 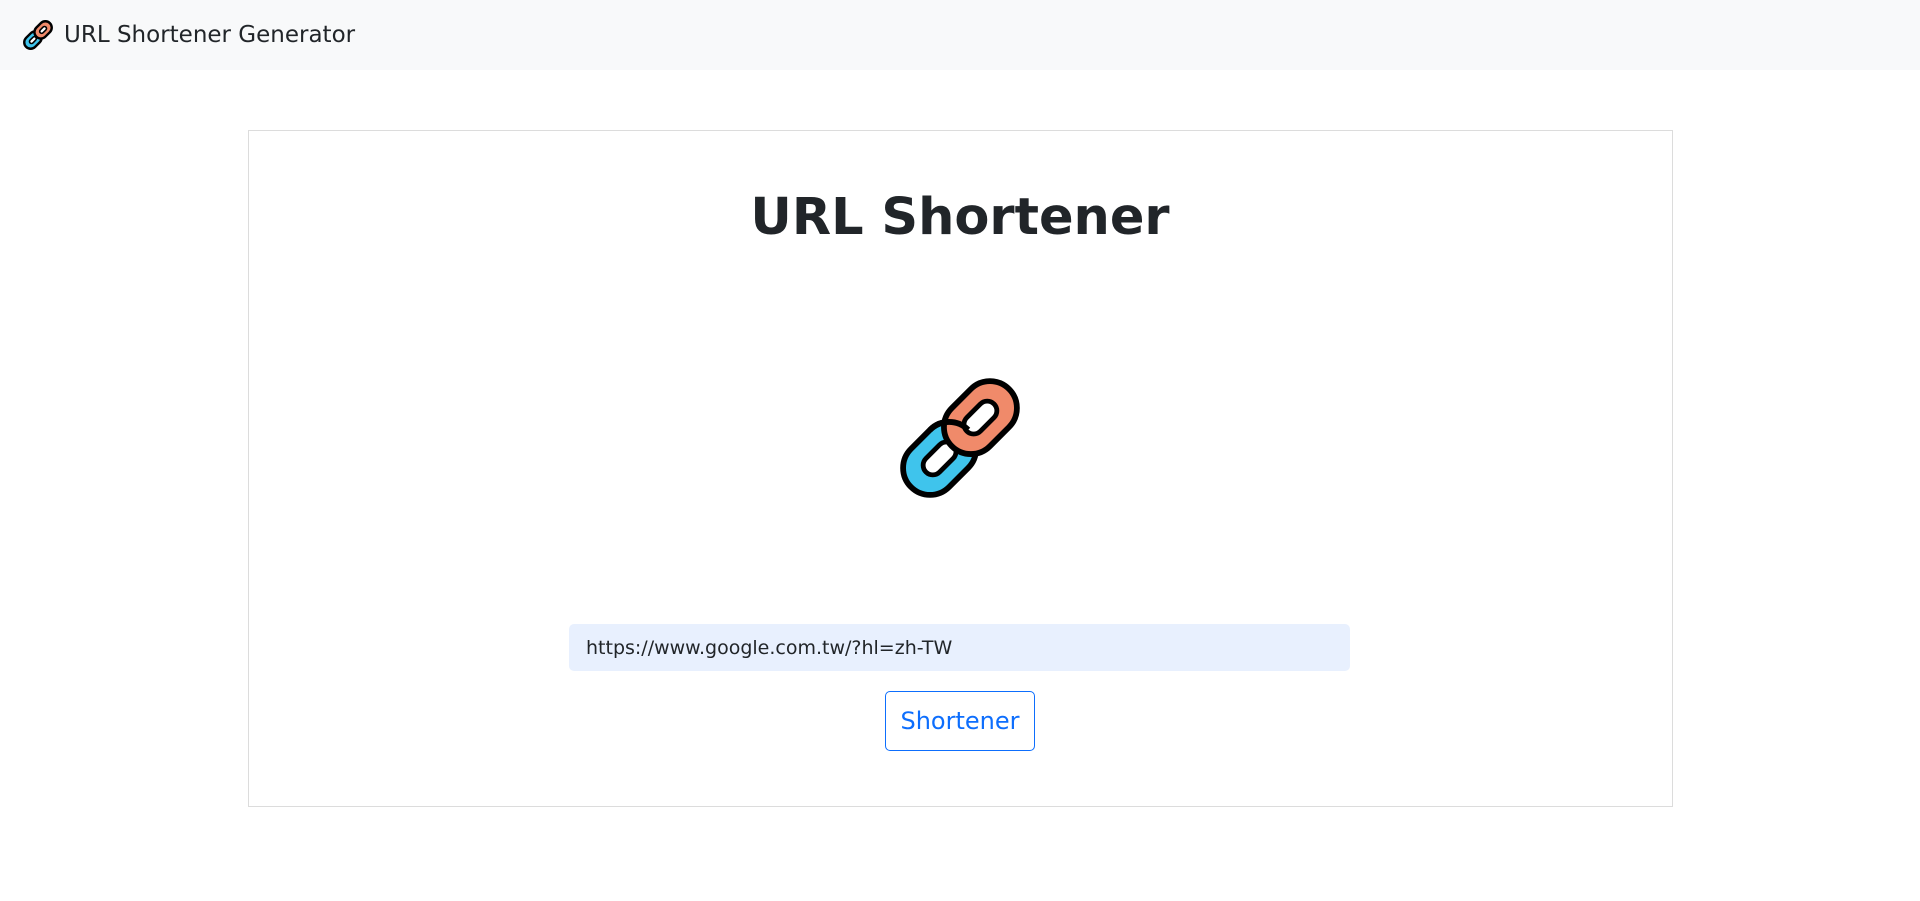 I want to click on url-input, so click(x=959, y=647).